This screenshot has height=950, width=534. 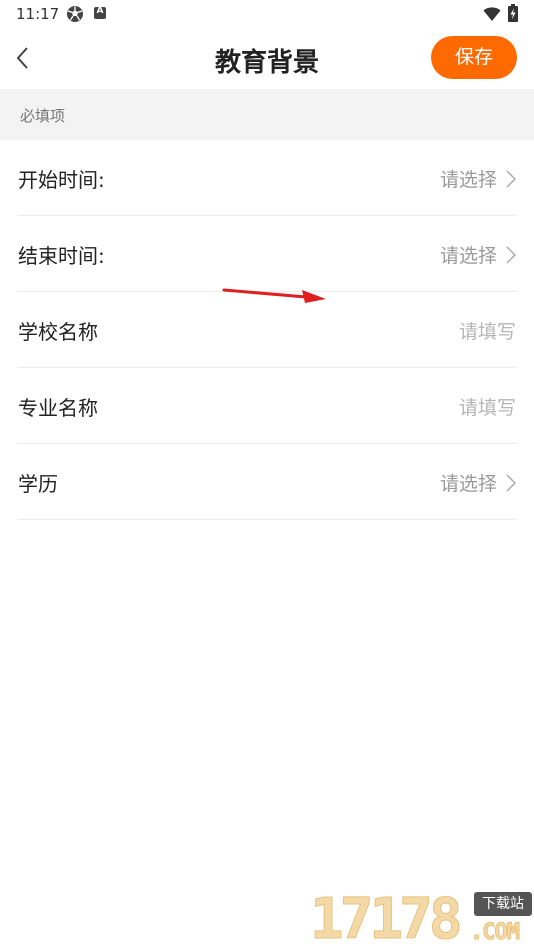 I want to click on app-a-icon: A, so click(x=100, y=12).